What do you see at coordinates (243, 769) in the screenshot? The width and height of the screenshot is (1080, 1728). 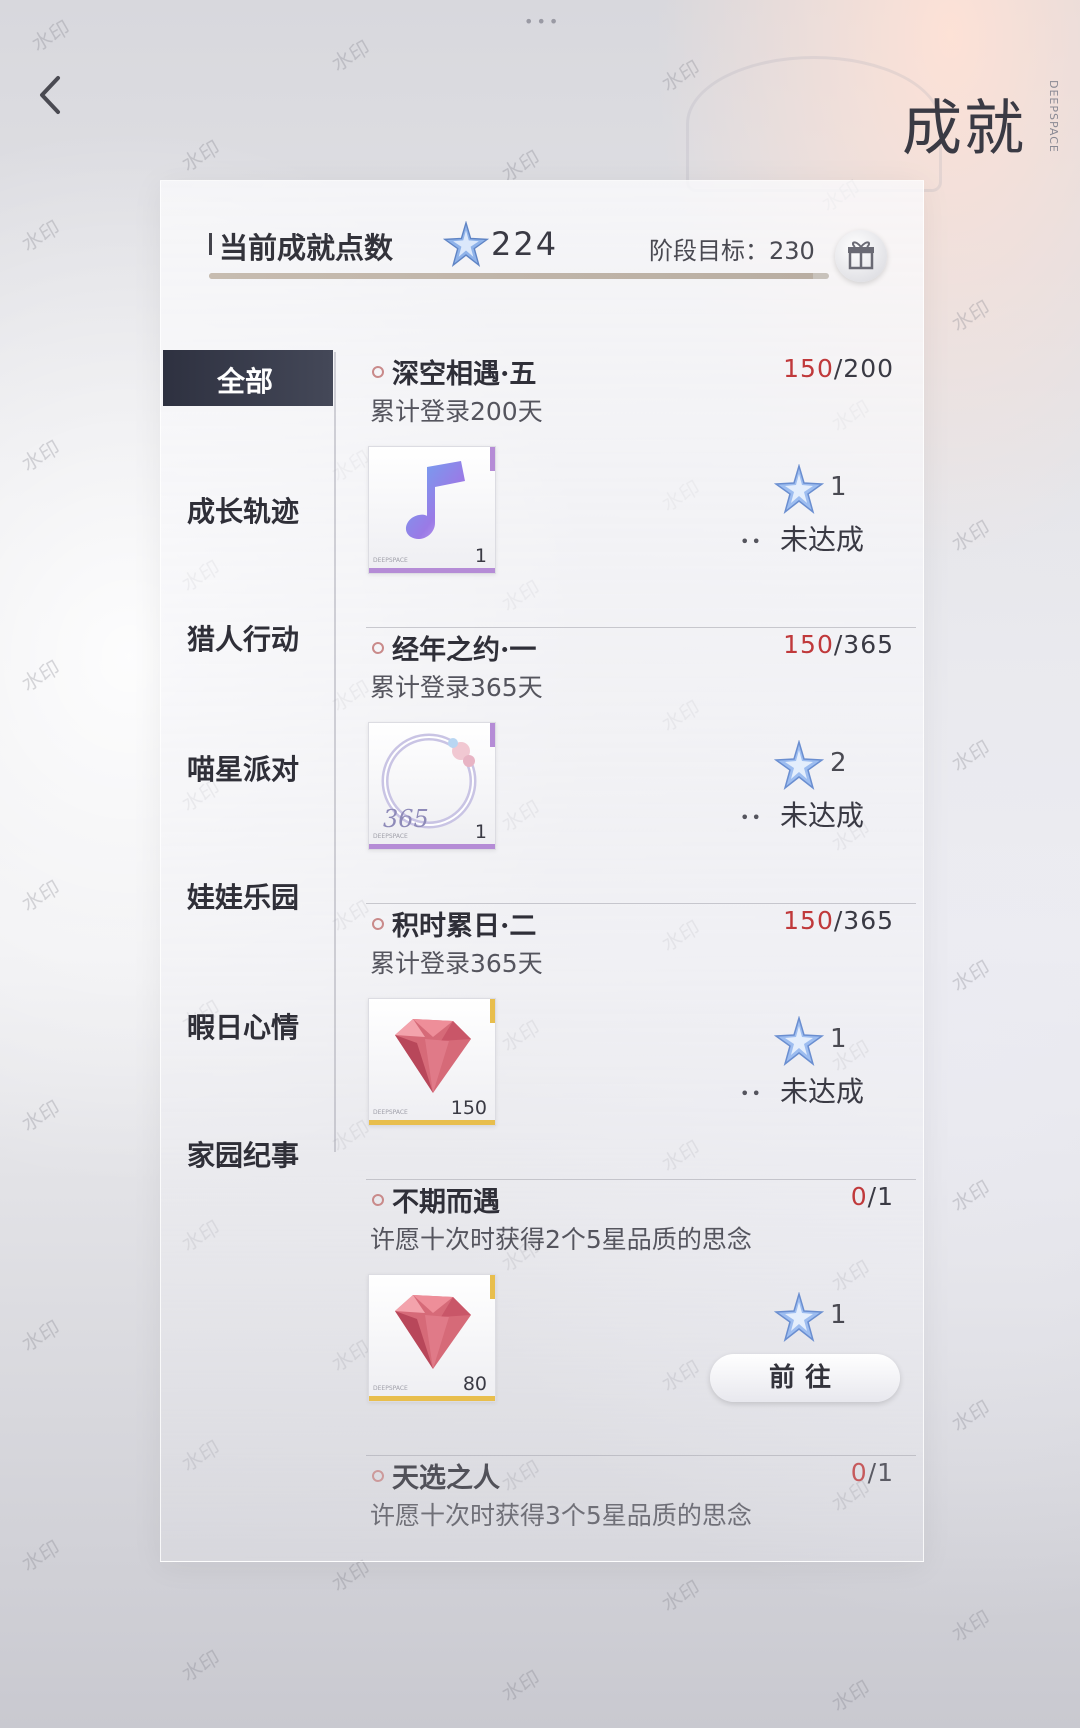 I see `sidebar-item-label: 喵星派对` at bounding box center [243, 769].